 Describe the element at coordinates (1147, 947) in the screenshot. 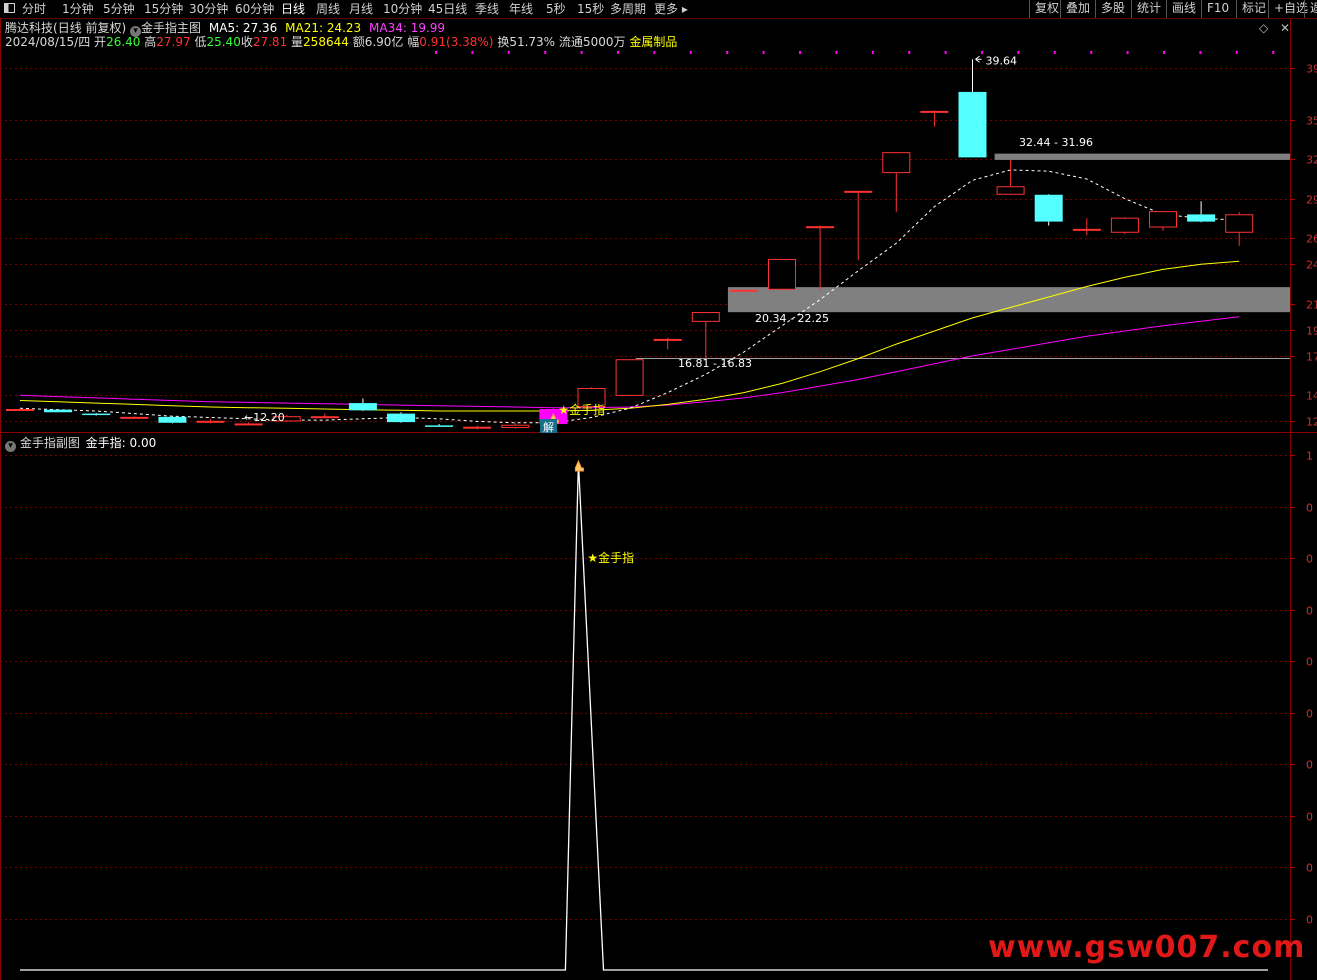

I see `watermark: www.gsw007.com` at that location.